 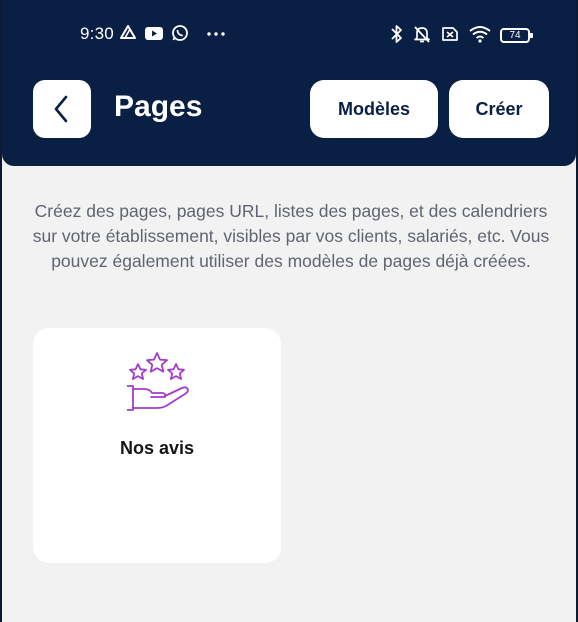 I want to click on rating-stars-hand-icon, so click(x=158, y=382).